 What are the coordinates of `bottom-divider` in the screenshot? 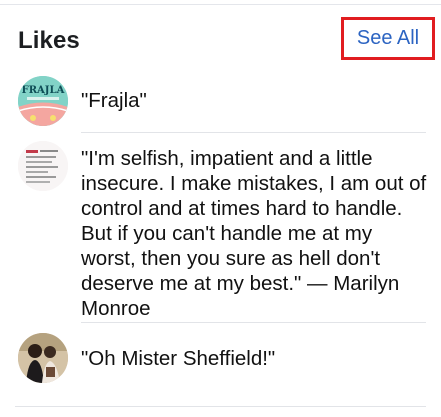 It's located at (220, 406).